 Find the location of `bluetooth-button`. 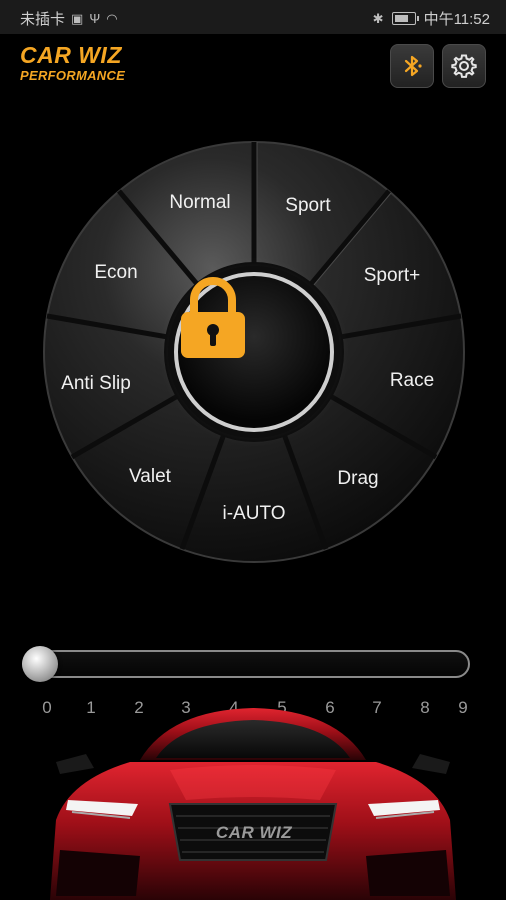

bluetooth-button is located at coordinates (412, 66).